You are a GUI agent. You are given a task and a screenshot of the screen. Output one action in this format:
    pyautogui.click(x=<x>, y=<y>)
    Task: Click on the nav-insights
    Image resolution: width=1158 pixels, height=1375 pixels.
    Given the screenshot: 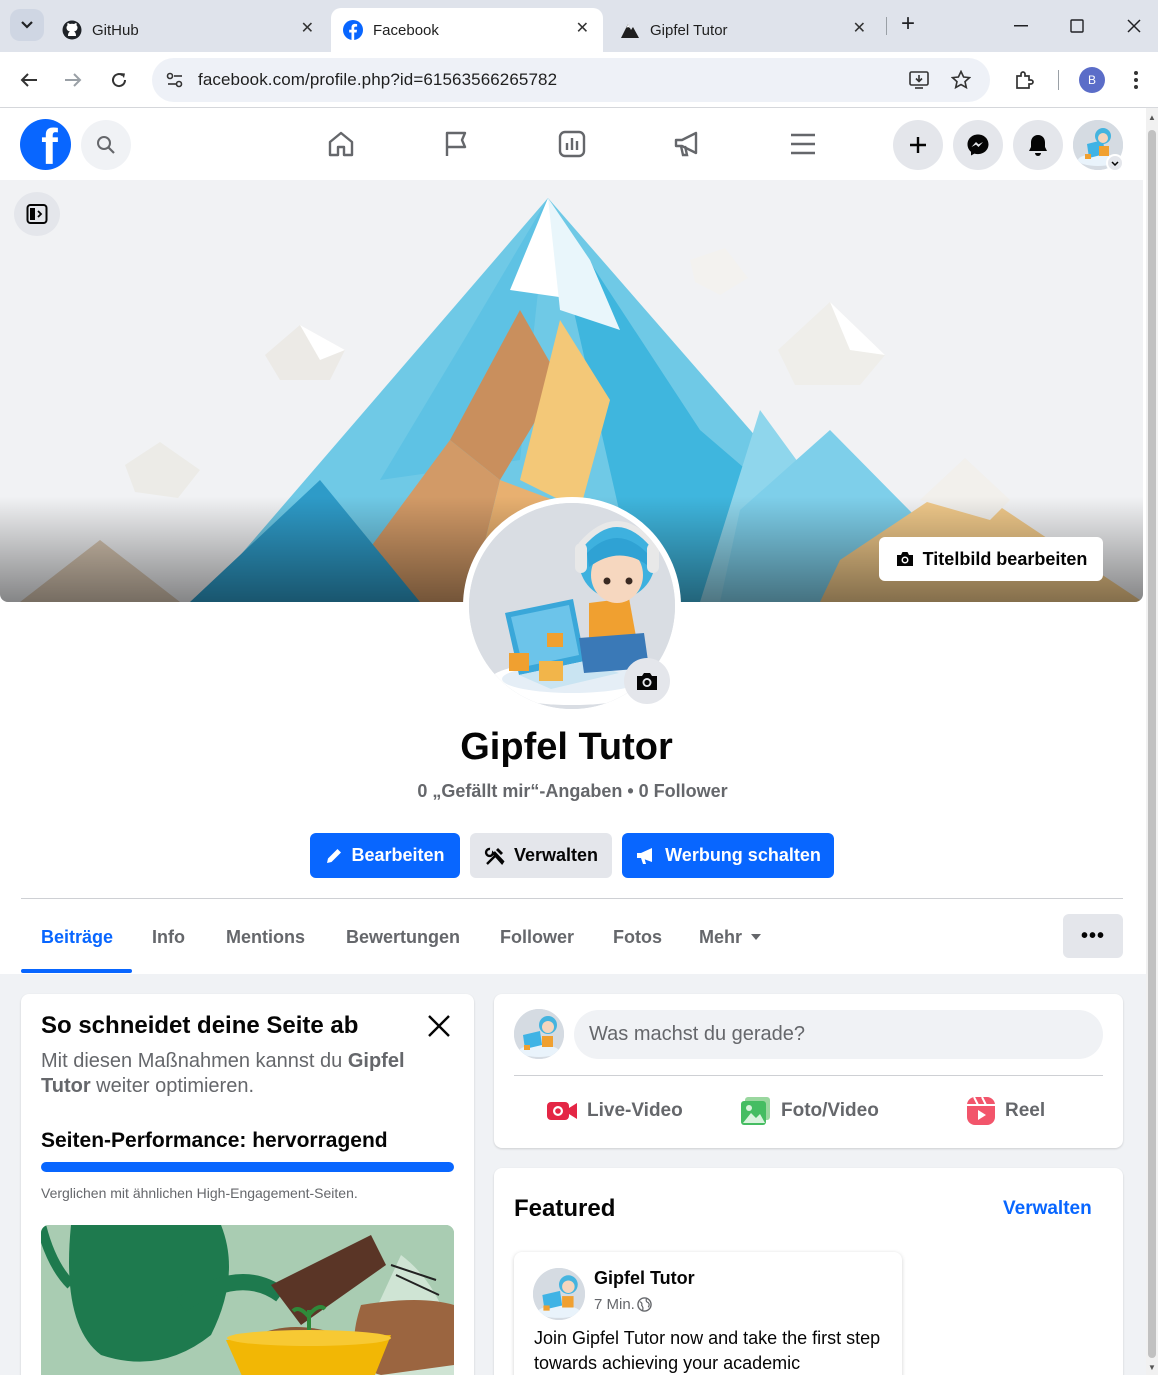 What is the action you would take?
    pyautogui.click(x=572, y=144)
    